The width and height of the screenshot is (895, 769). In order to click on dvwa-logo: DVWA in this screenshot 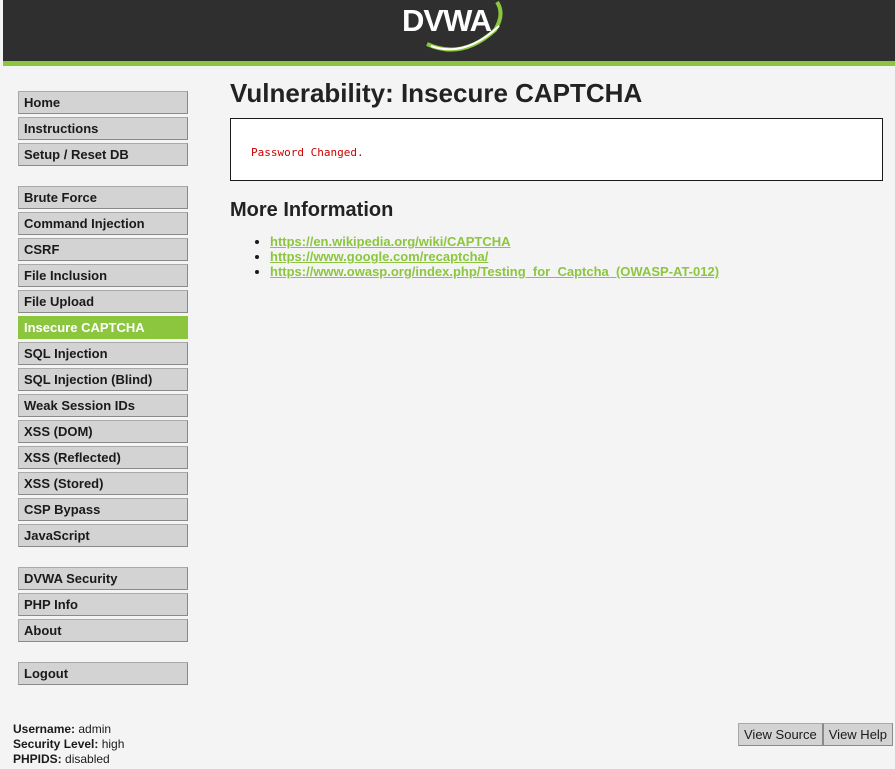, I will do `click(454, 28)`.